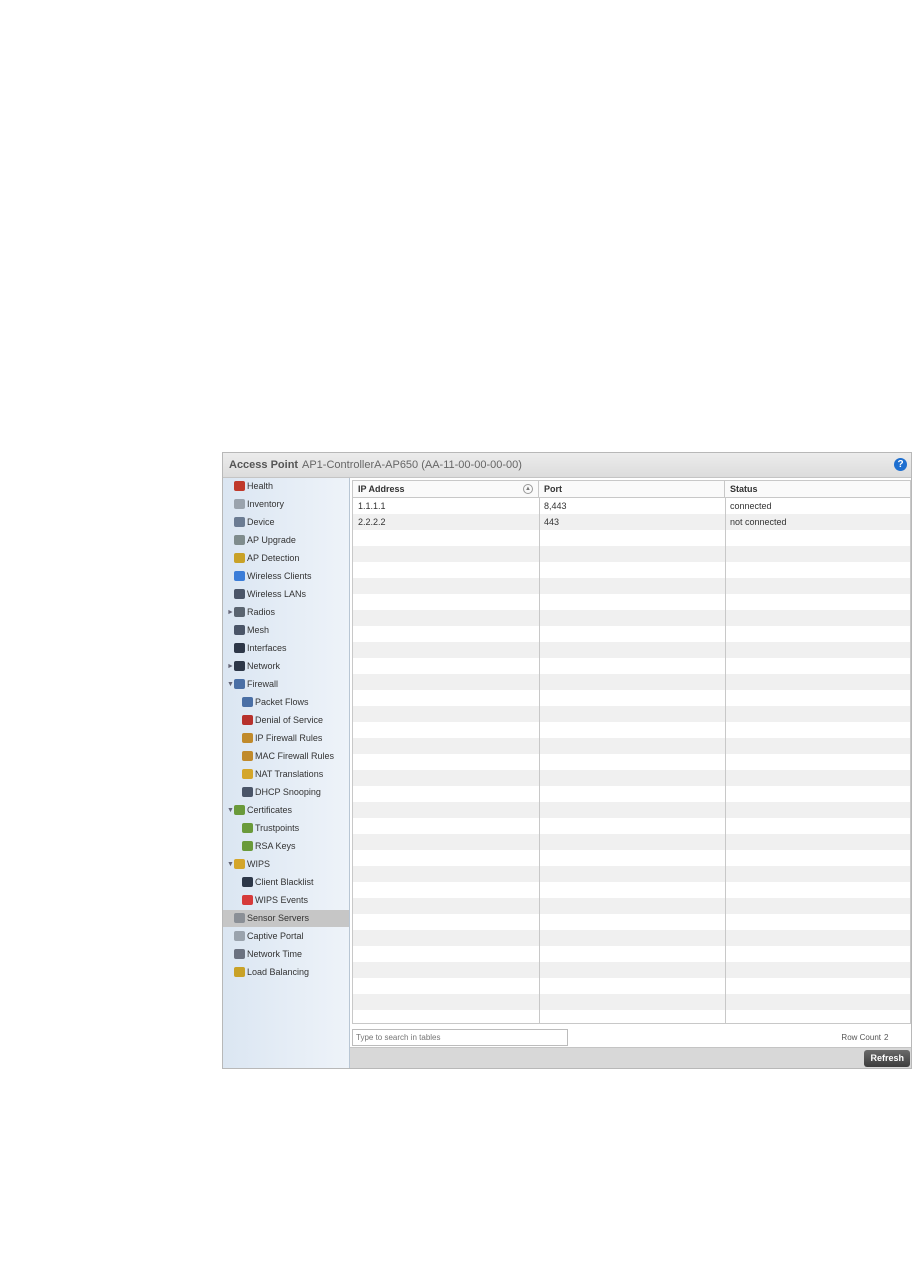 This screenshot has height=1262, width=912. I want to click on ap-detection-icon, so click(239, 558).